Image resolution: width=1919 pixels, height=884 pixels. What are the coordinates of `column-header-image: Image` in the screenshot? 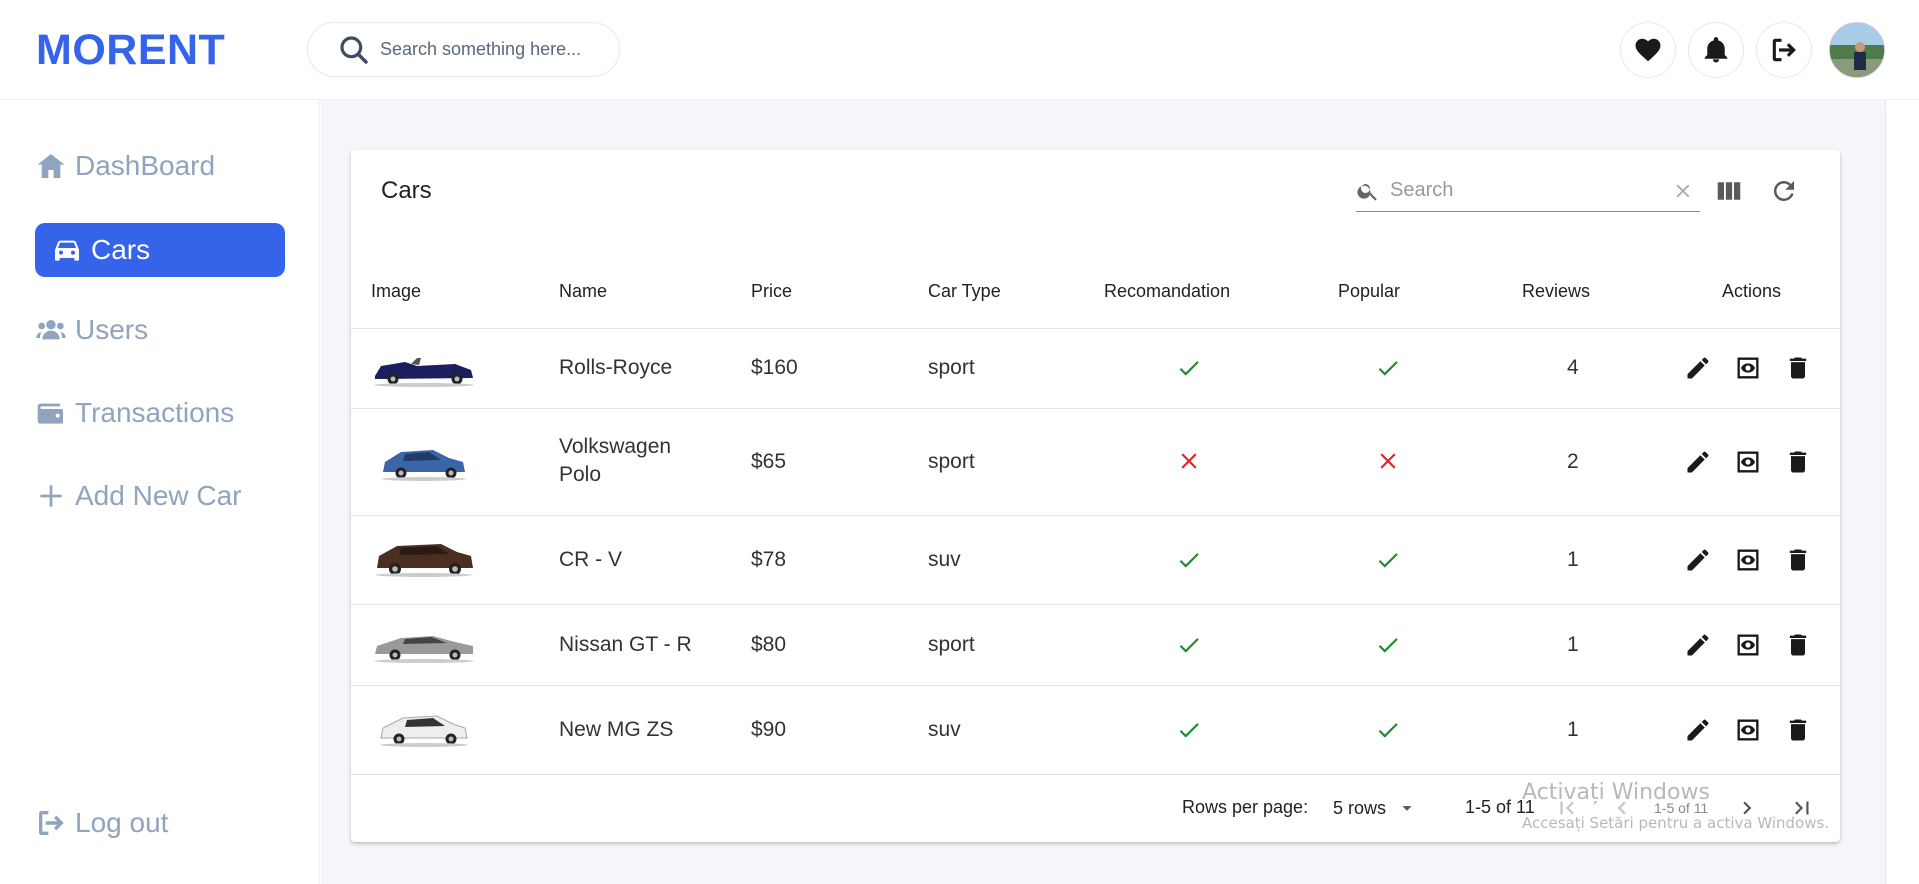 It's located at (396, 291).